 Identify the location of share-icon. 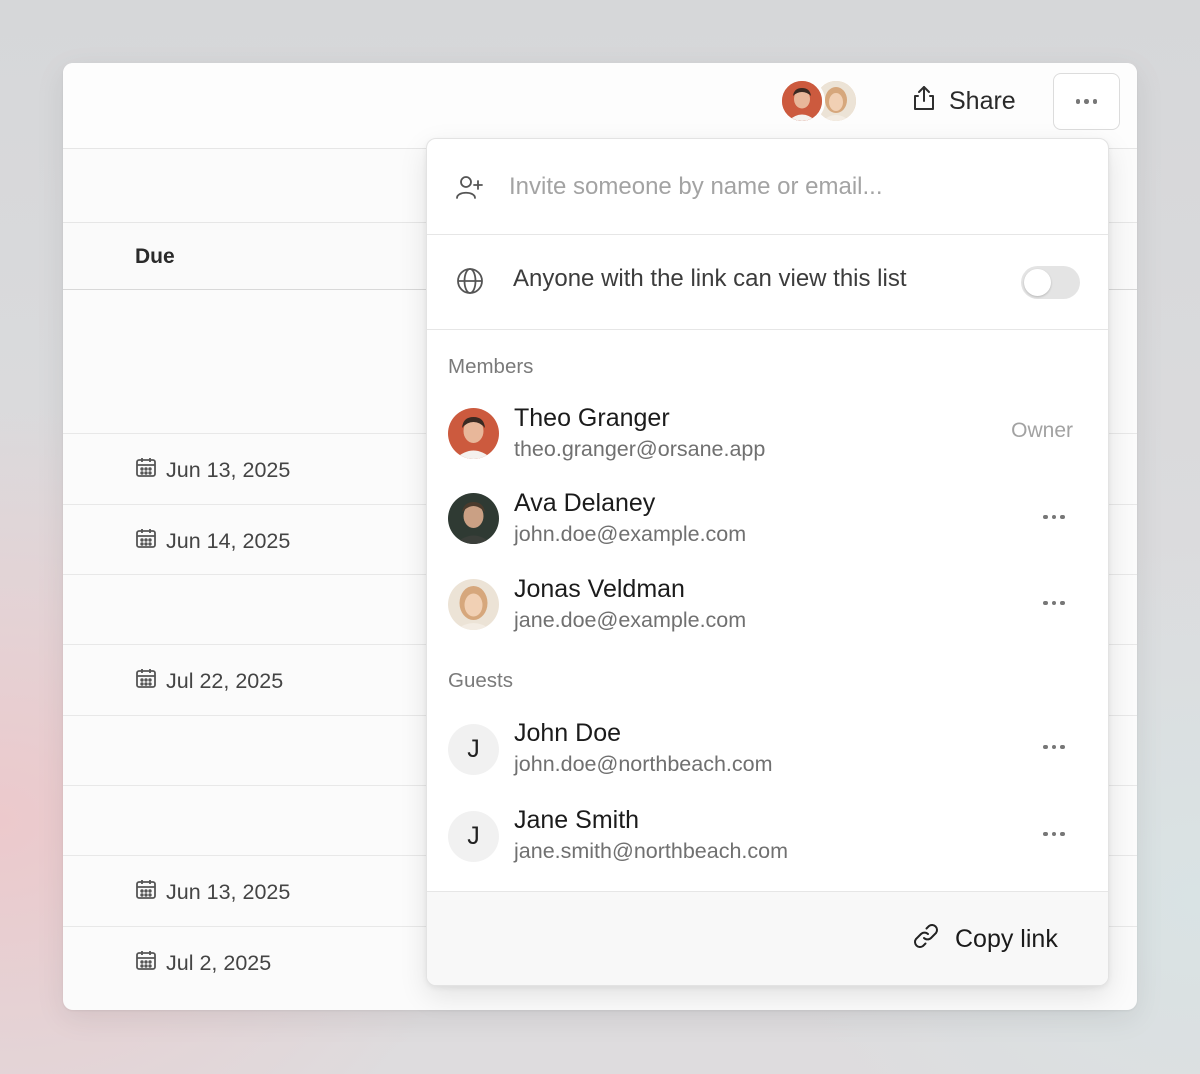
(924, 101).